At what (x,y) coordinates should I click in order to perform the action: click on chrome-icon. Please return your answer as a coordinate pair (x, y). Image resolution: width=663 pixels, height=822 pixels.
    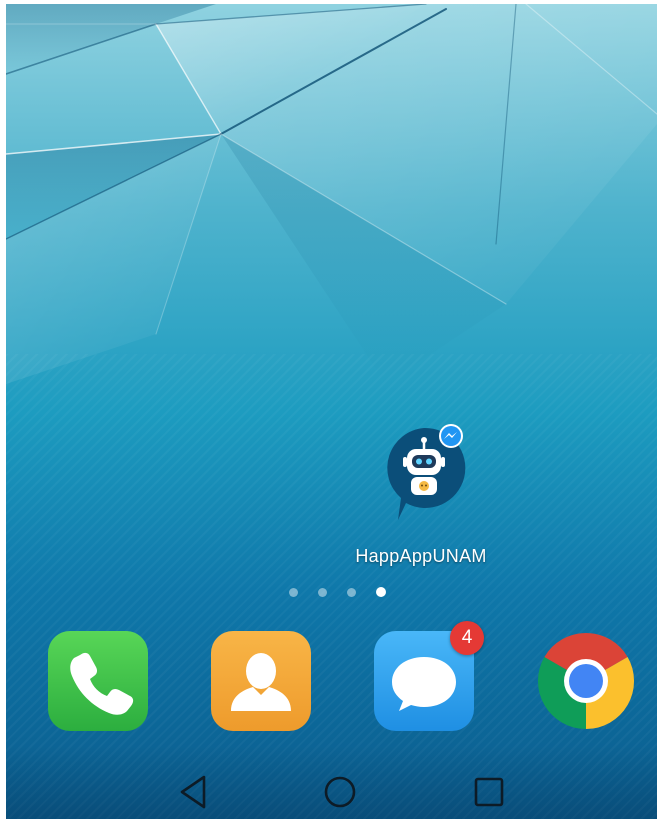
    Looking at the image, I should click on (586, 681).